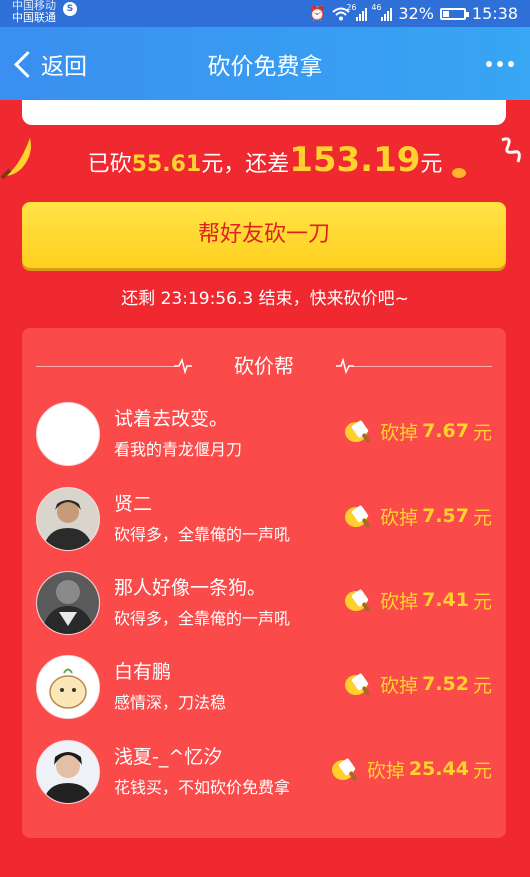  Describe the element at coordinates (168, 757) in the screenshot. I see `helper-name: 浅夏-_^忆汐` at that location.